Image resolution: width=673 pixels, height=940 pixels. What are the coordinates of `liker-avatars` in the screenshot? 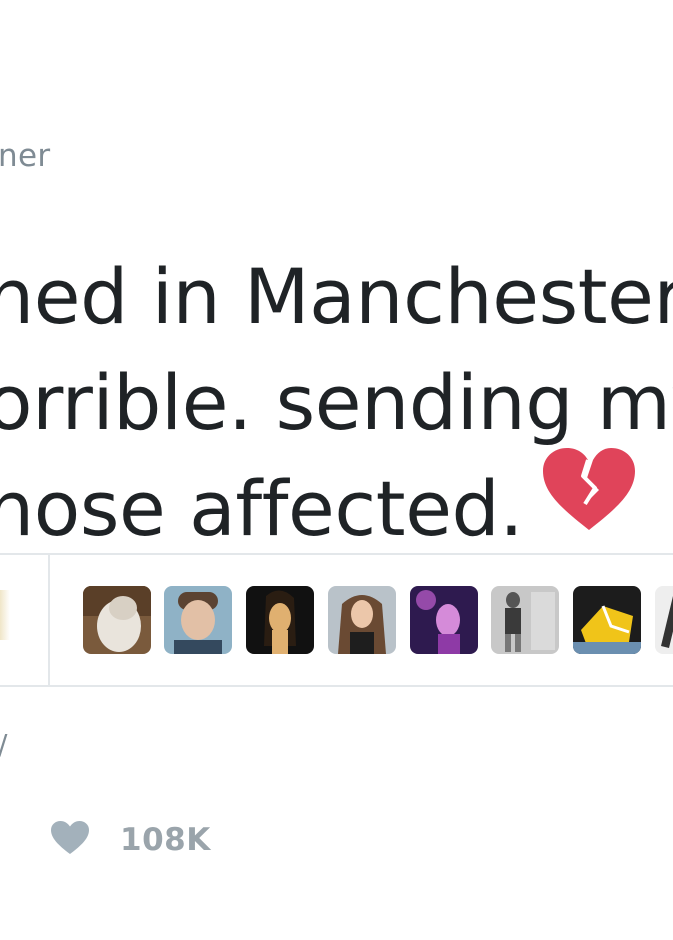 It's located at (378, 620).